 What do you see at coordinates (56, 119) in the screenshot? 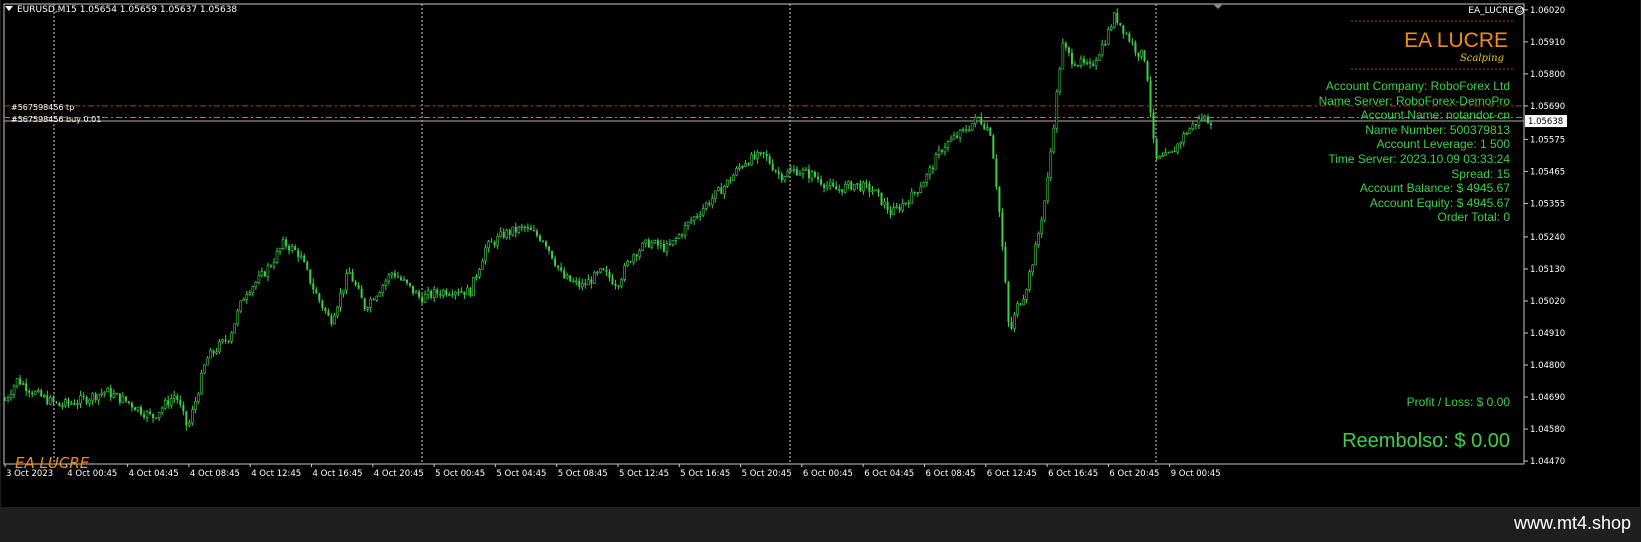
I see `order-buy-label: #567598456 buy 0.01` at bounding box center [56, 119].